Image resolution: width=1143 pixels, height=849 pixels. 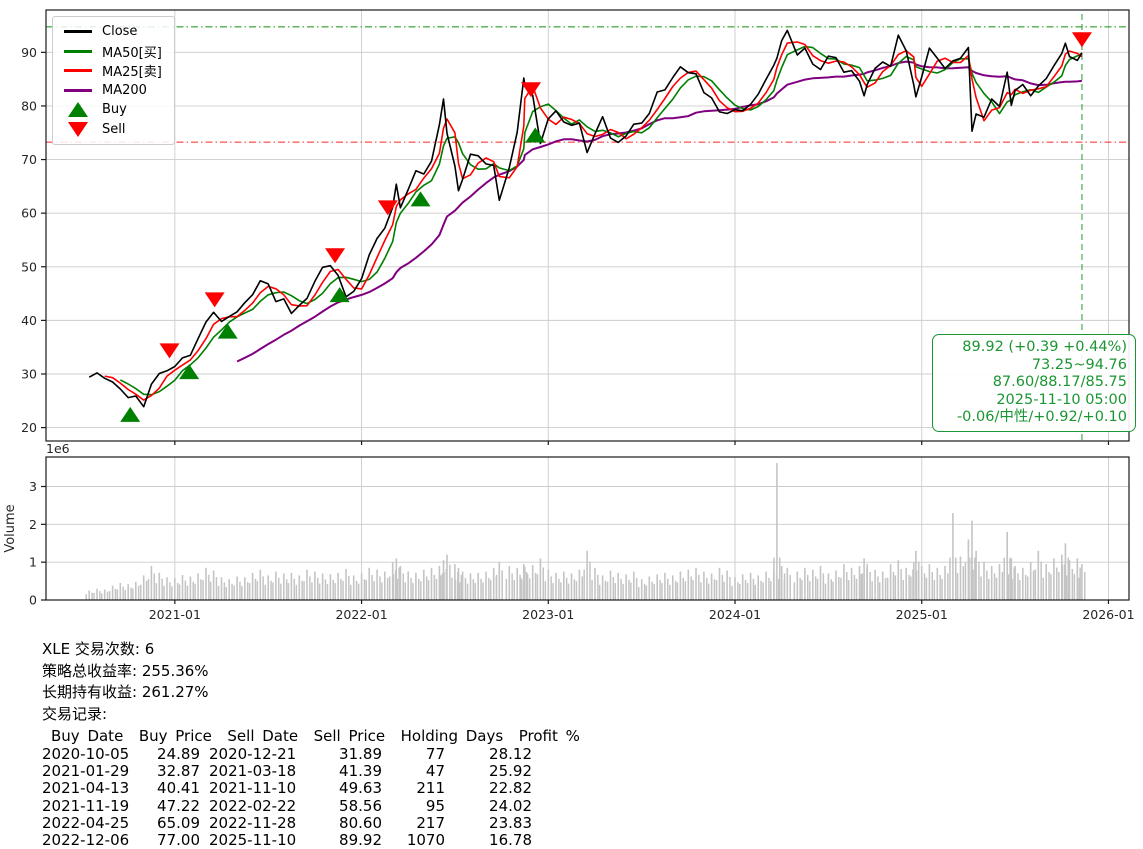 I want to click on buy-date: 2021-01-29, so click(x=86, y=770).